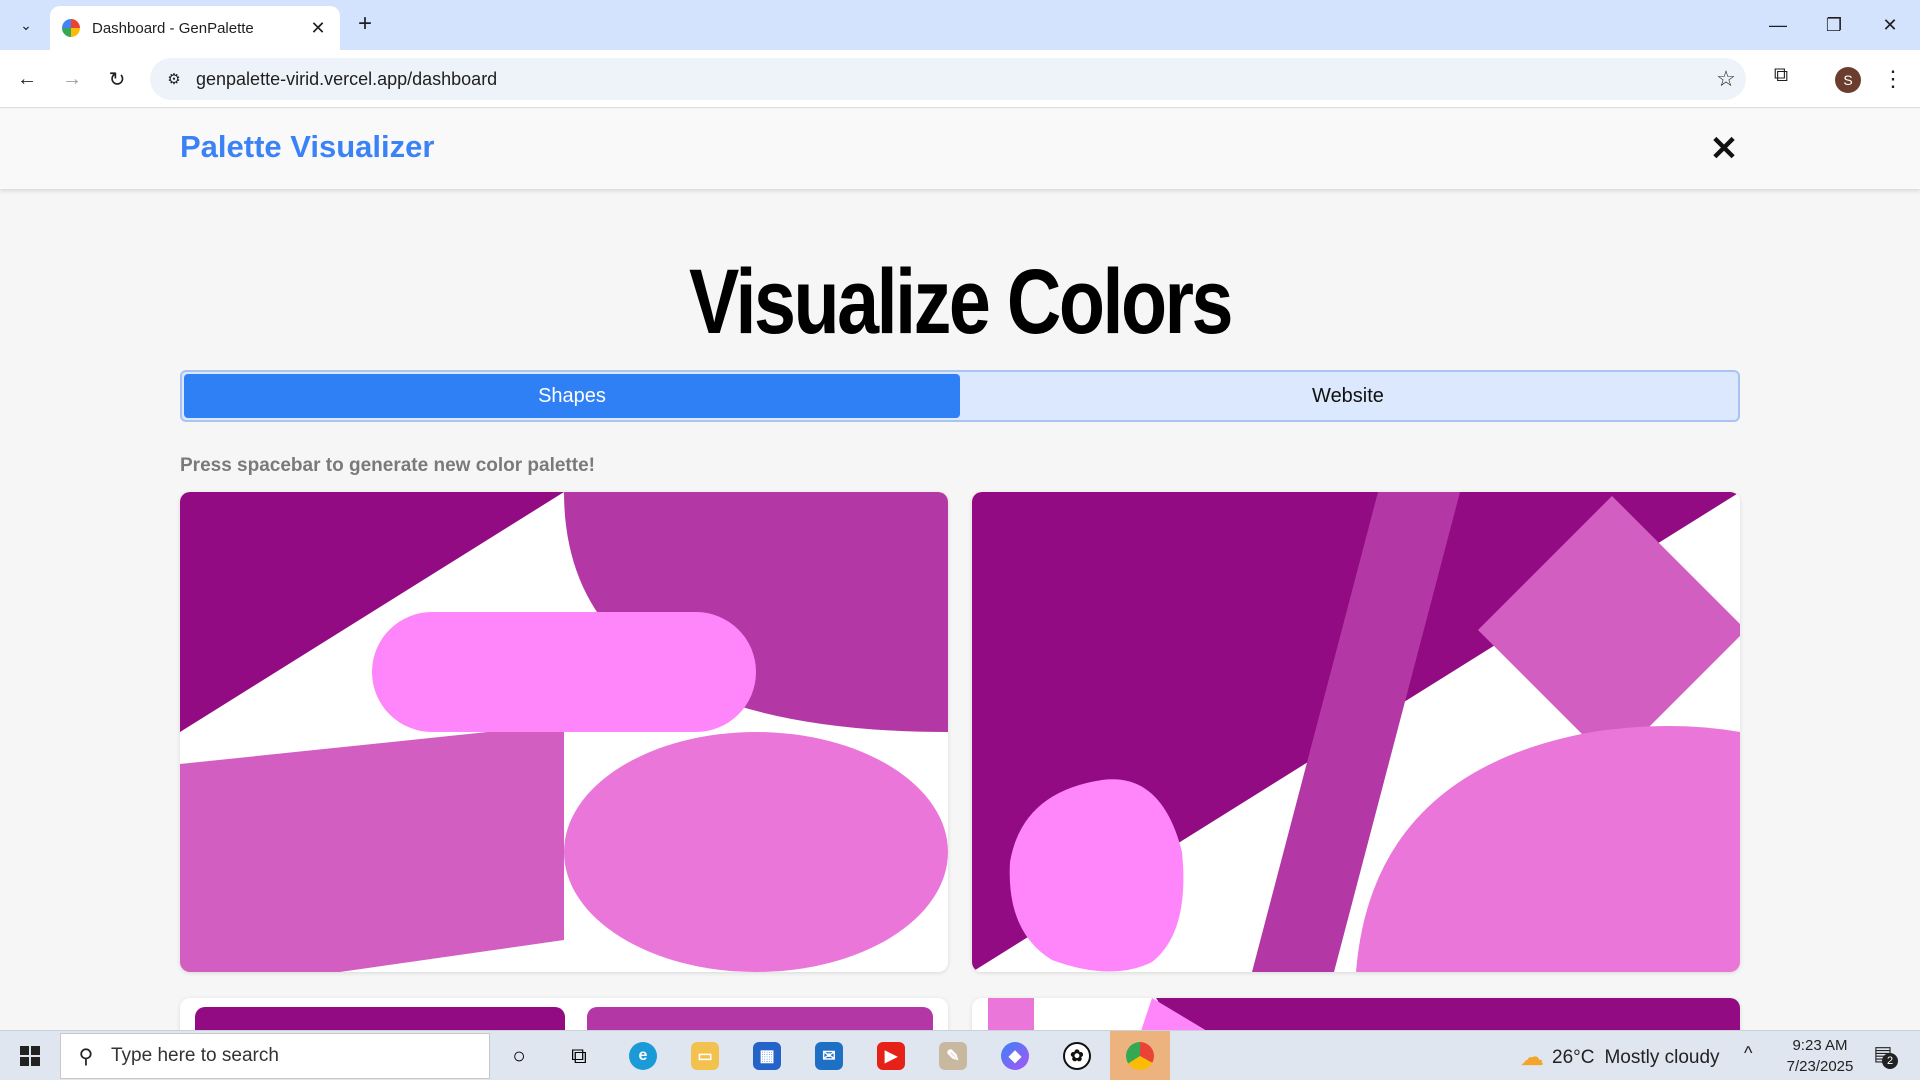 This screenshot has height=1080, width=1920. What do you see at coordinates (174, 79) in the screenshot?
I see `site-info-icon: ⚙` at bounding box center [174, 79].